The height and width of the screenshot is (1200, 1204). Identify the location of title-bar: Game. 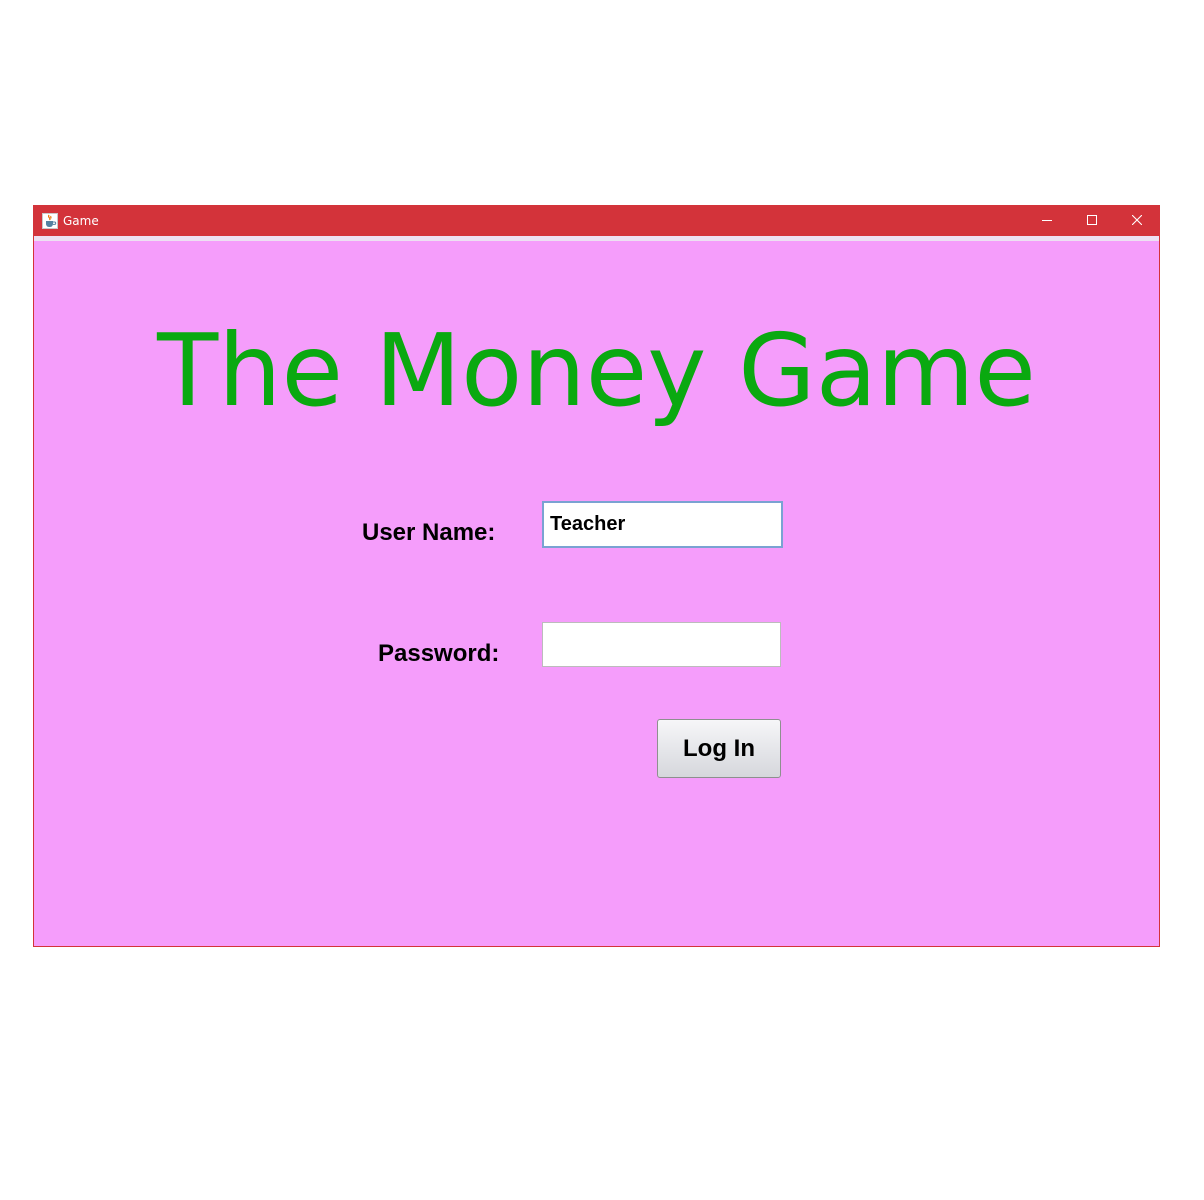
(596, 221).